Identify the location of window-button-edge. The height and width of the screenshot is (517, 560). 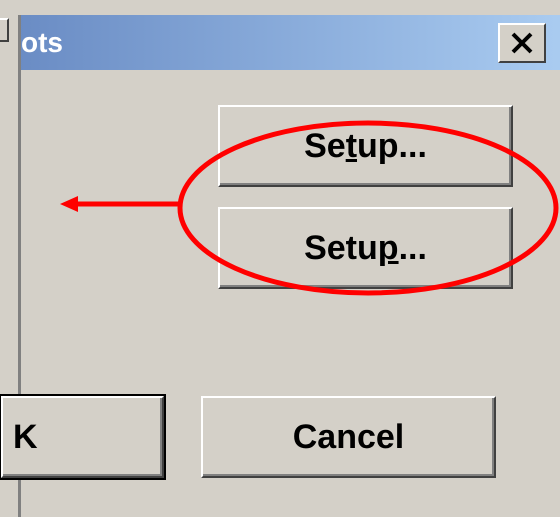
(4, 30).